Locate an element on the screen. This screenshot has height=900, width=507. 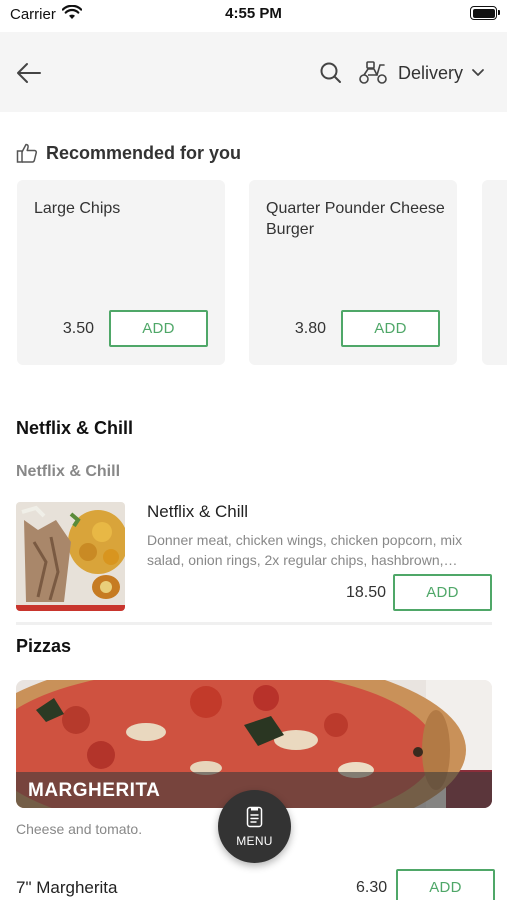
category-banner: MARGHERITA is located at coordinates (254, 744).